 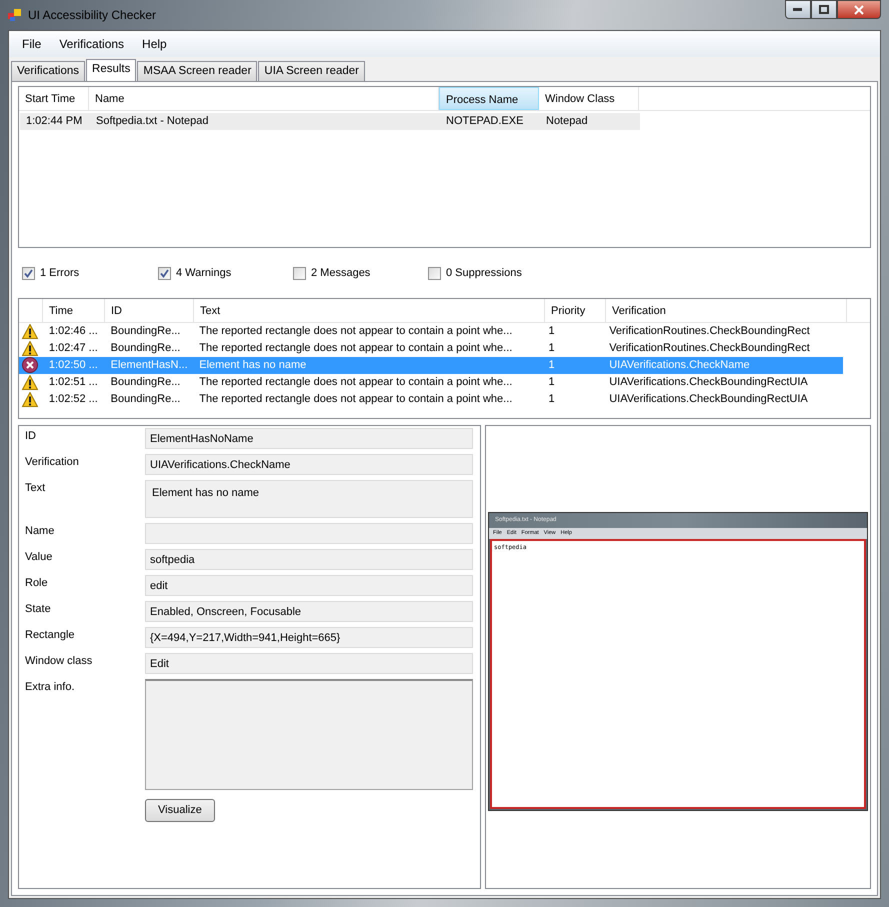 I want to click on maximize-icon, so click(x=824, y=9).